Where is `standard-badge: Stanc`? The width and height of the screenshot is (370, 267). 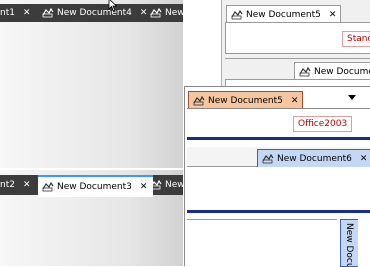 standard-badge: Stanc is located at coordinates (356, 39).